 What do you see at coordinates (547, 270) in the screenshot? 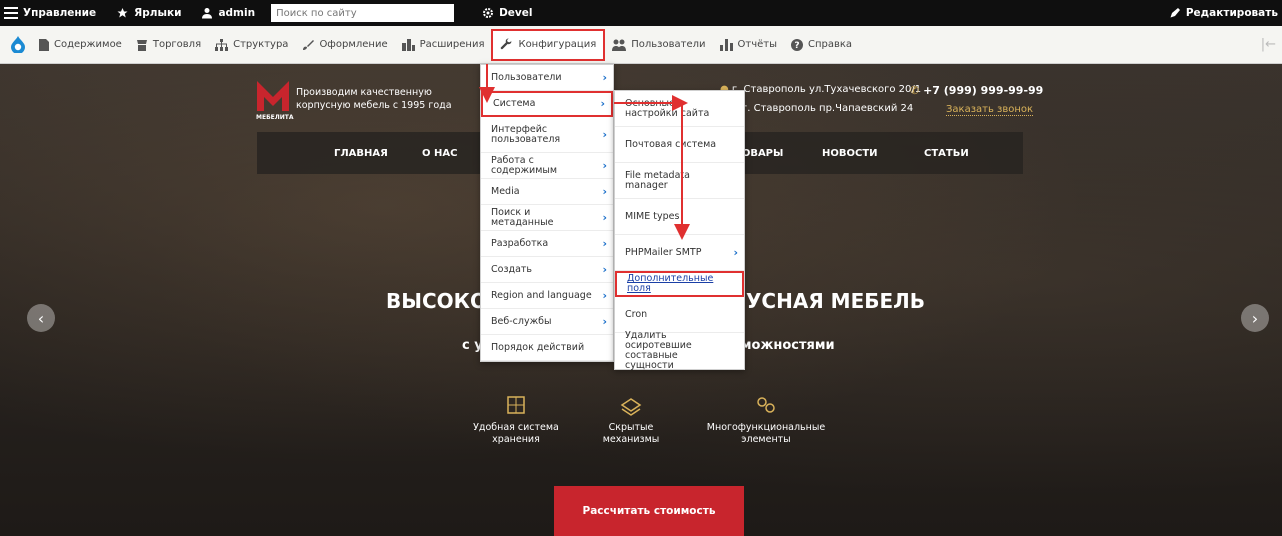
I see `config-menu-item-create: Создать ›` at bounding box center [547, 270].